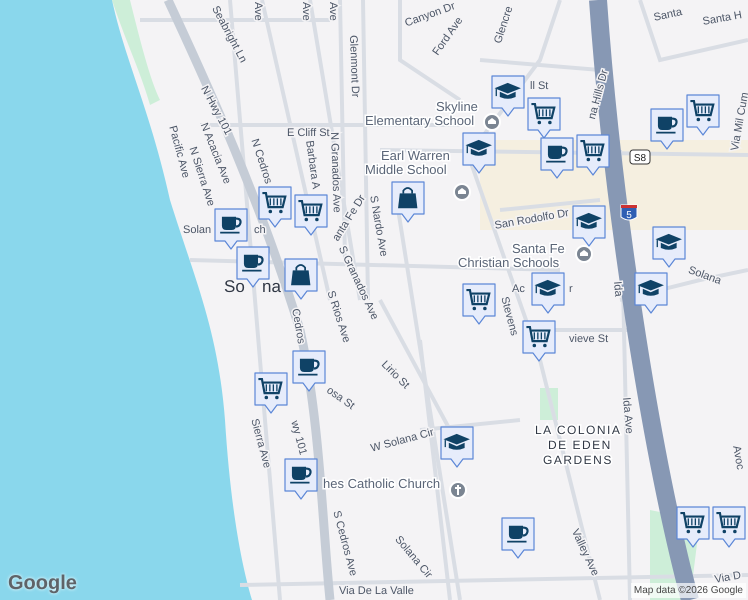 The image size is (748, 600). I want to click on church-poi-icon, so click(458, 490).